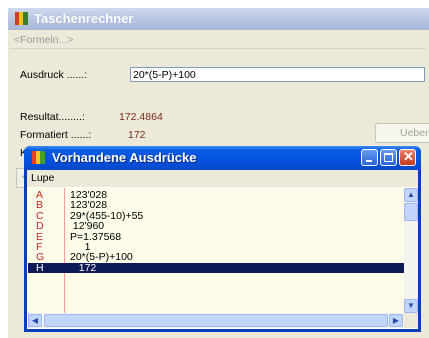 This screenshot has width=429, height=338. What do you see at coordinates (216, 267) in the screenshot?
I see `list-item-selected: H 172` at bounding box center [216, 267].